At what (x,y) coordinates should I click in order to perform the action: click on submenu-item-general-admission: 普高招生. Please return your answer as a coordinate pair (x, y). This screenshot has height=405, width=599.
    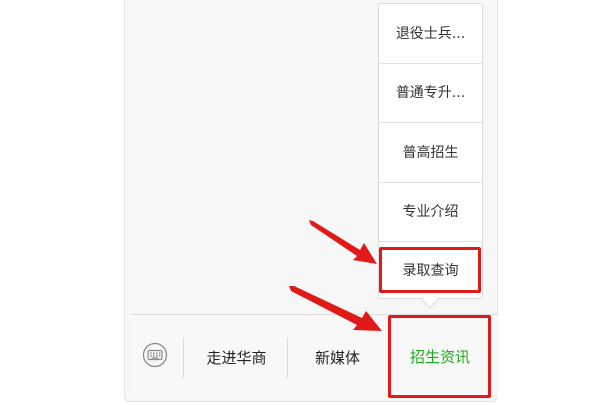
    Looking at the image, I should click on (430, 152).